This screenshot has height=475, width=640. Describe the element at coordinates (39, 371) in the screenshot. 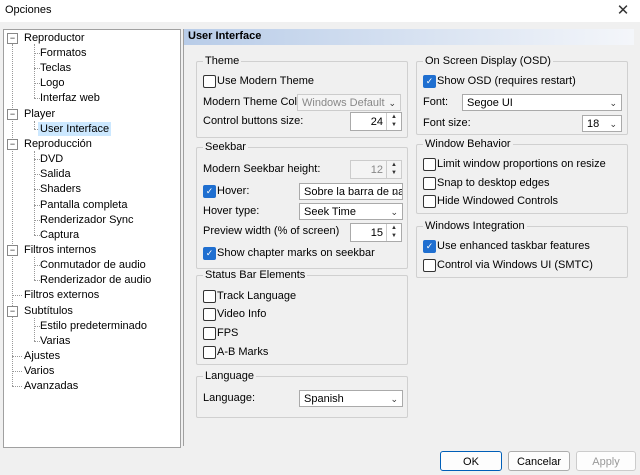

I see `tree-item-varios: Varios` at that location.